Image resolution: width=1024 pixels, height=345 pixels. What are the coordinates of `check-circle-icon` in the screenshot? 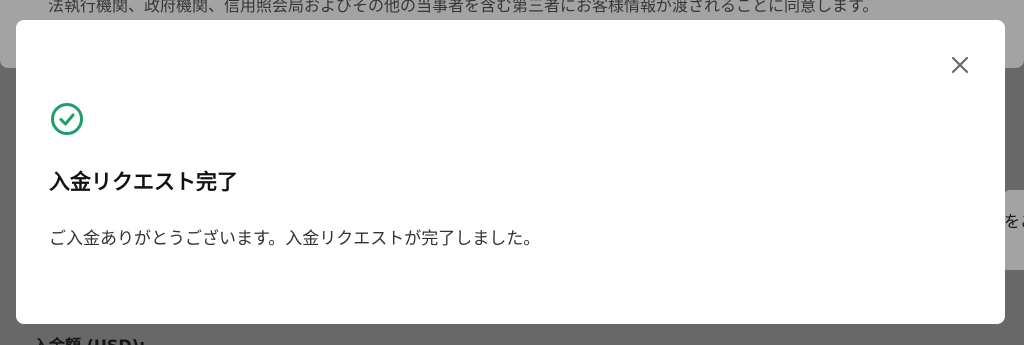 It's located at (67, 119).